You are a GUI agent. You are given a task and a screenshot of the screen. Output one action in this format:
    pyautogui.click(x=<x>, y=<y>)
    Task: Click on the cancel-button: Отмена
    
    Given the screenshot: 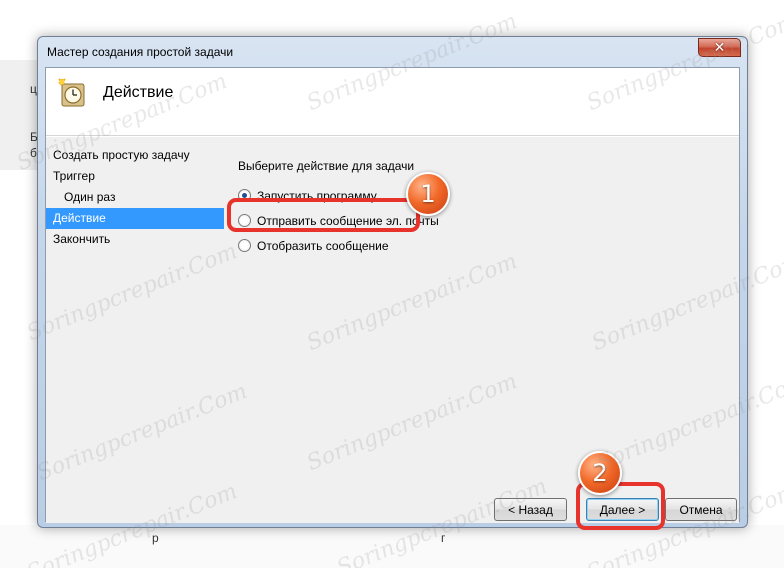 What is the action you would take?
    pyautogui.click(x=701, y=509)
    